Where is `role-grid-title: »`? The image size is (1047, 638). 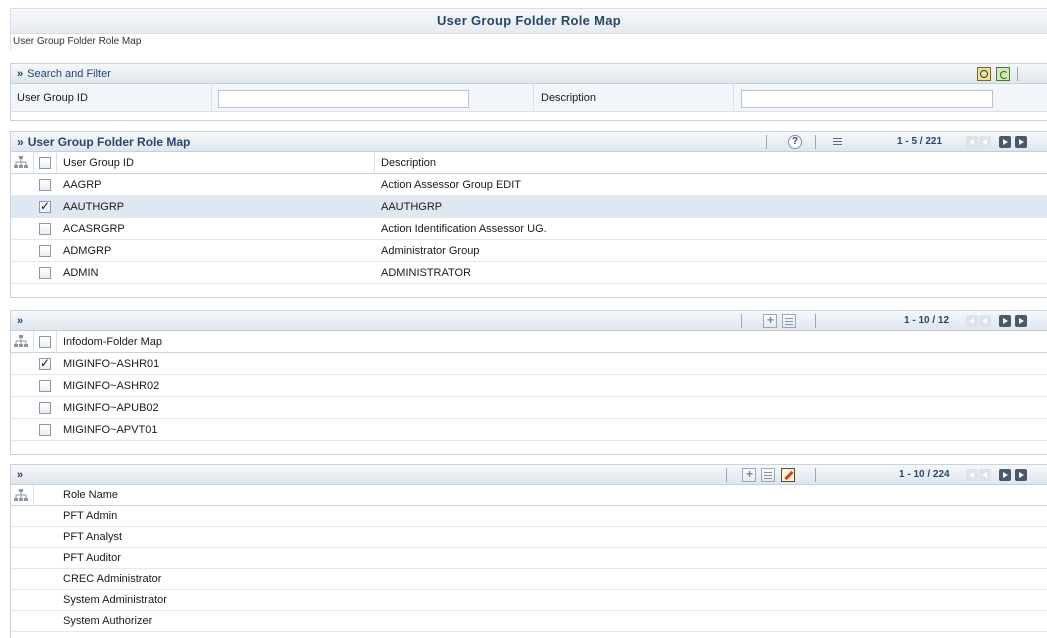 role-grid-title: » is located at coordinates (22, 475).